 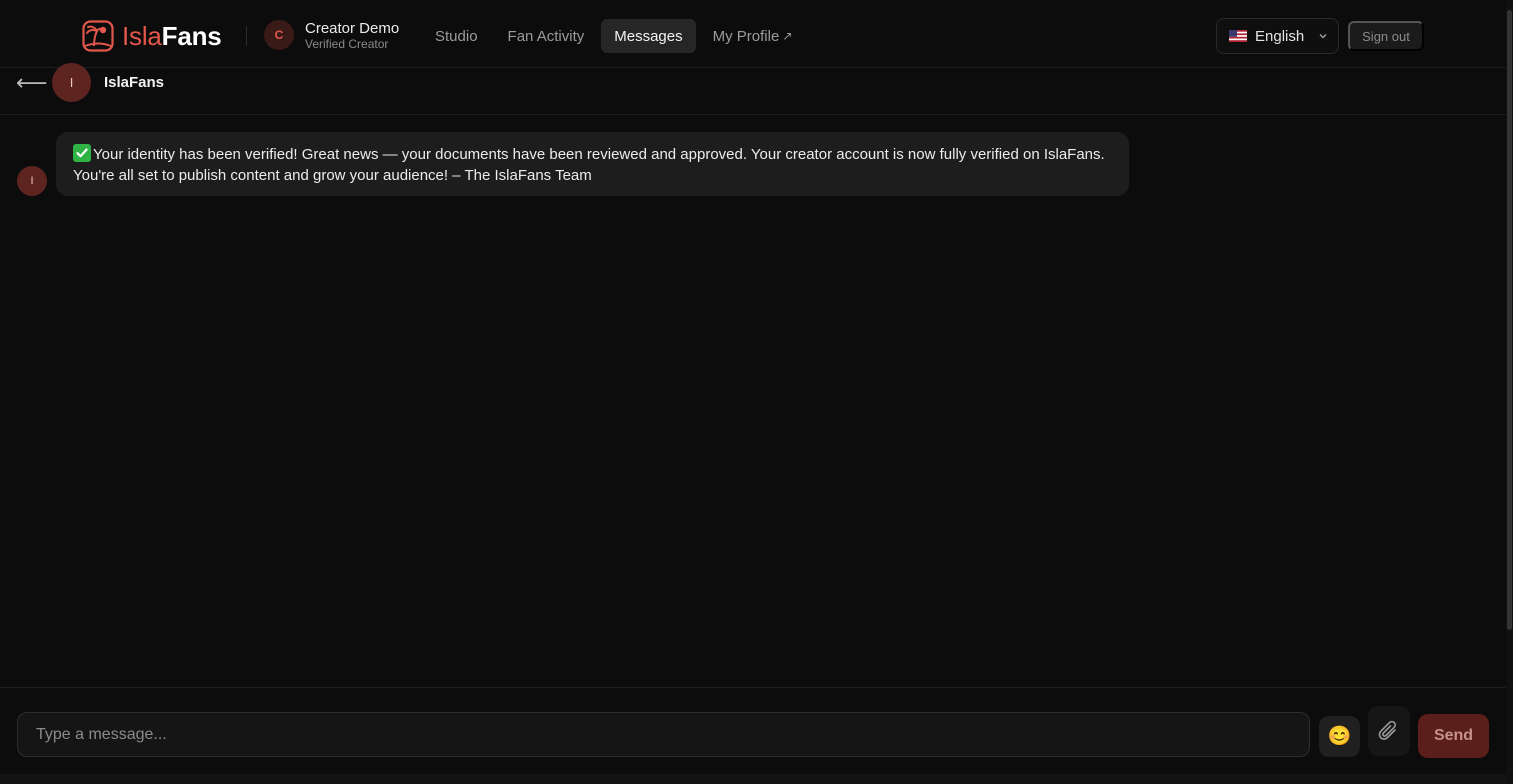 I want to click on nav-fan-activity: Fan Activity, so click(x=546, y=36).